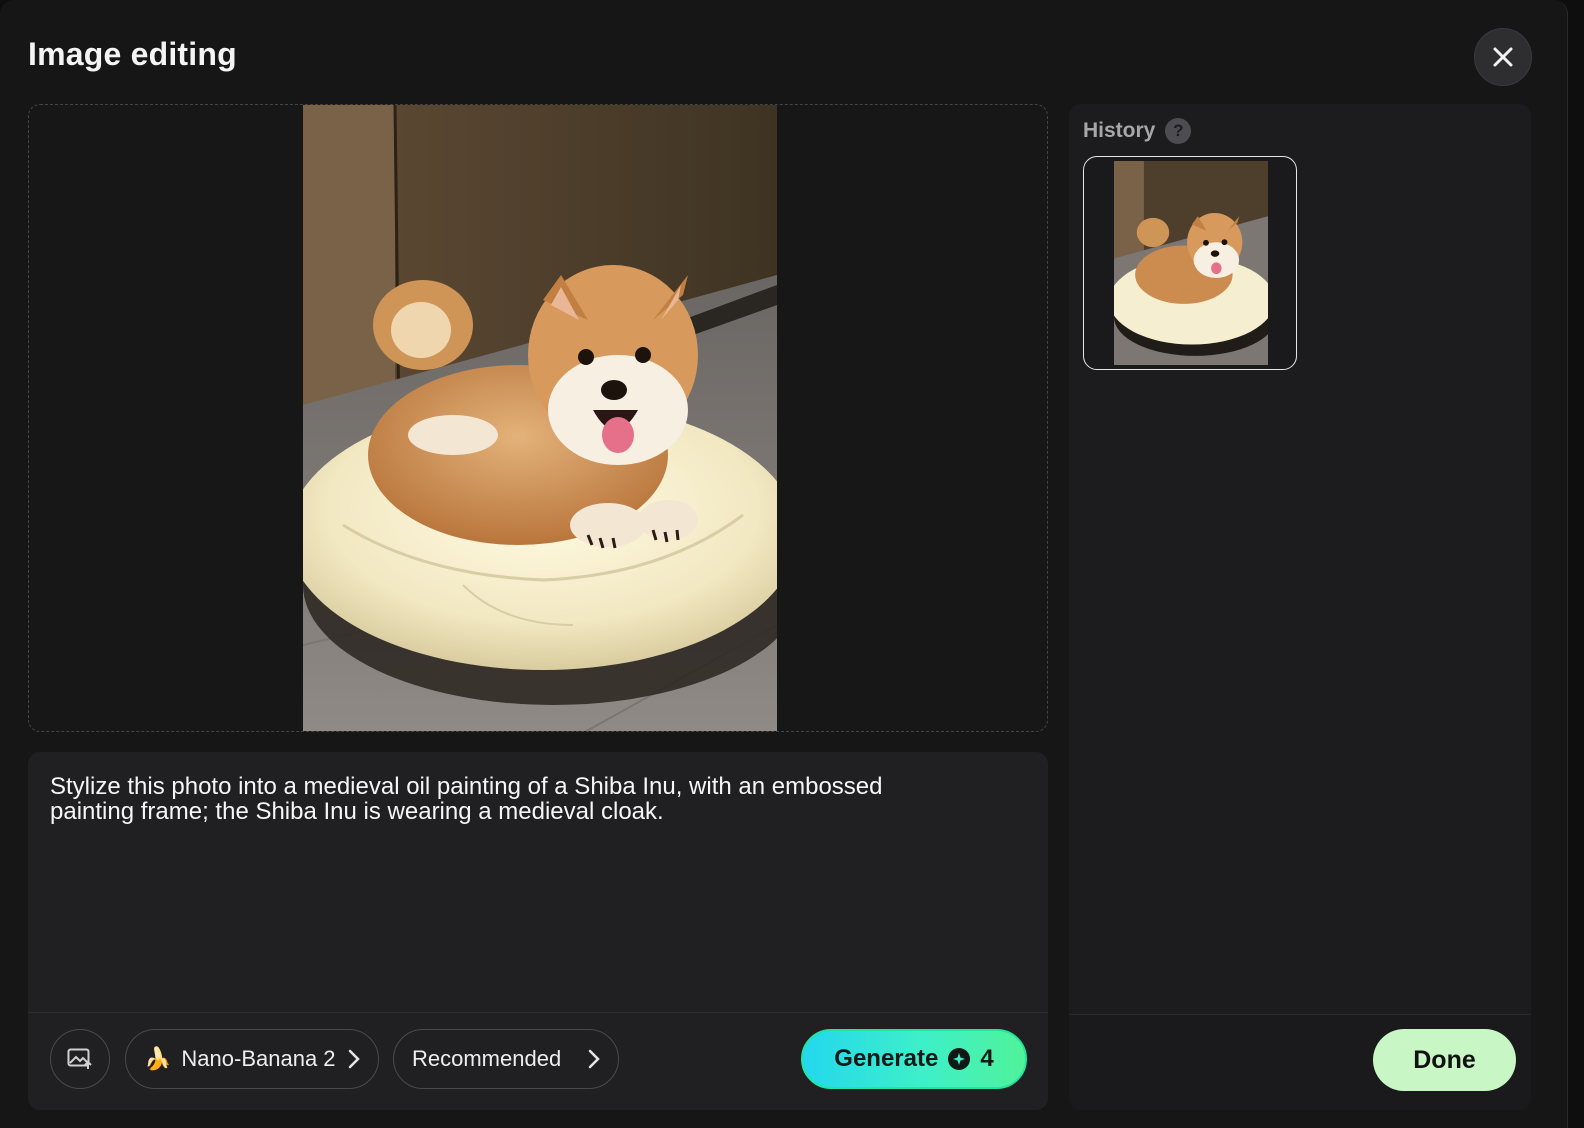 The height and width of the screenshot is (1128, 1584). I want to click on prompt-toolbar: 🍌 Nano-Banana 2 Recommended Generate 4, so click(538, 1061).